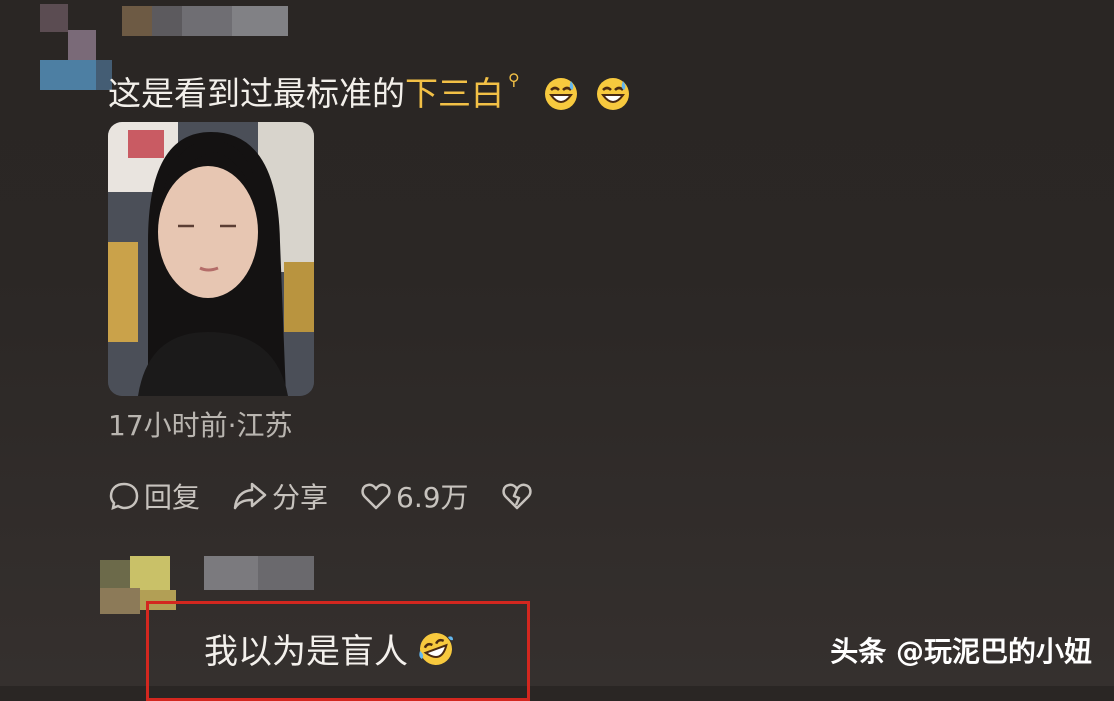 Image resolution: width=1114 pixels, height=701 pixels. I want to click on comment-actions: 回复 分享 6.9万, so click(338, 496).